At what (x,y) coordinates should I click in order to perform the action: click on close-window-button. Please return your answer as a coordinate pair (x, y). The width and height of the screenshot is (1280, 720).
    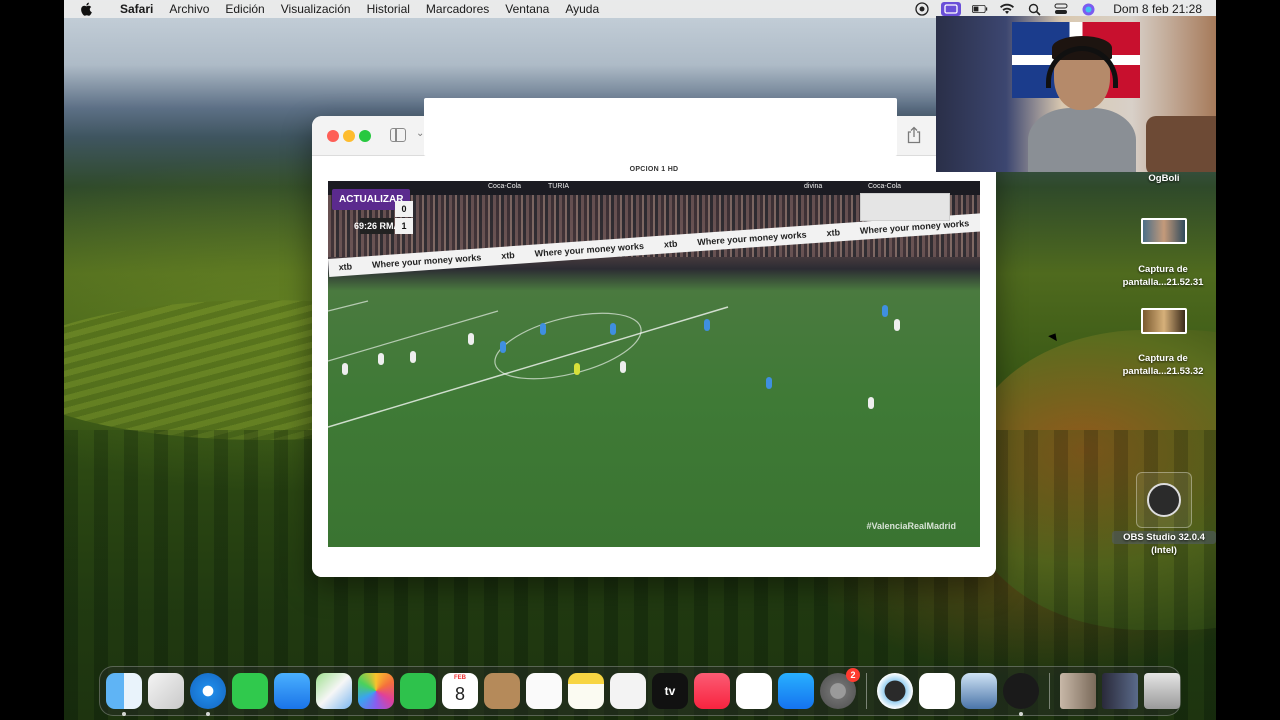
    Looking at the image, I should click on (333, 136).